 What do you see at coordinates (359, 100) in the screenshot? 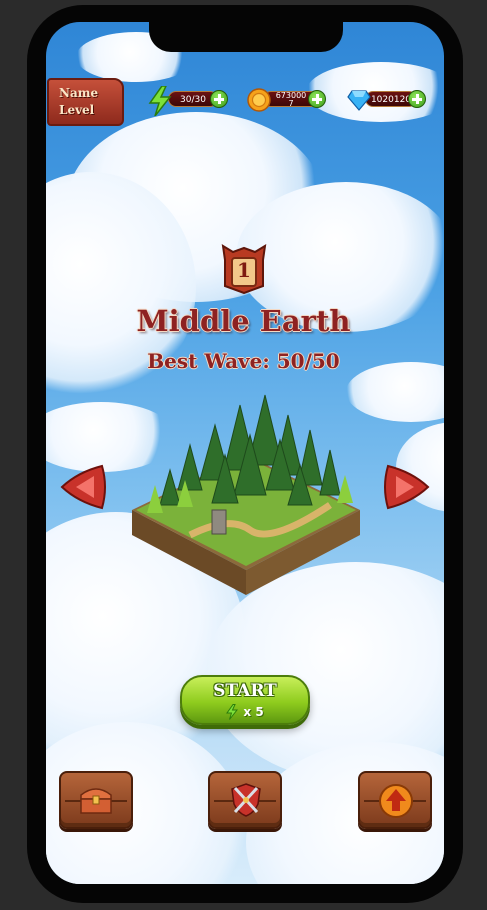
I see `gem-icon` at bounding box center [359, 100].